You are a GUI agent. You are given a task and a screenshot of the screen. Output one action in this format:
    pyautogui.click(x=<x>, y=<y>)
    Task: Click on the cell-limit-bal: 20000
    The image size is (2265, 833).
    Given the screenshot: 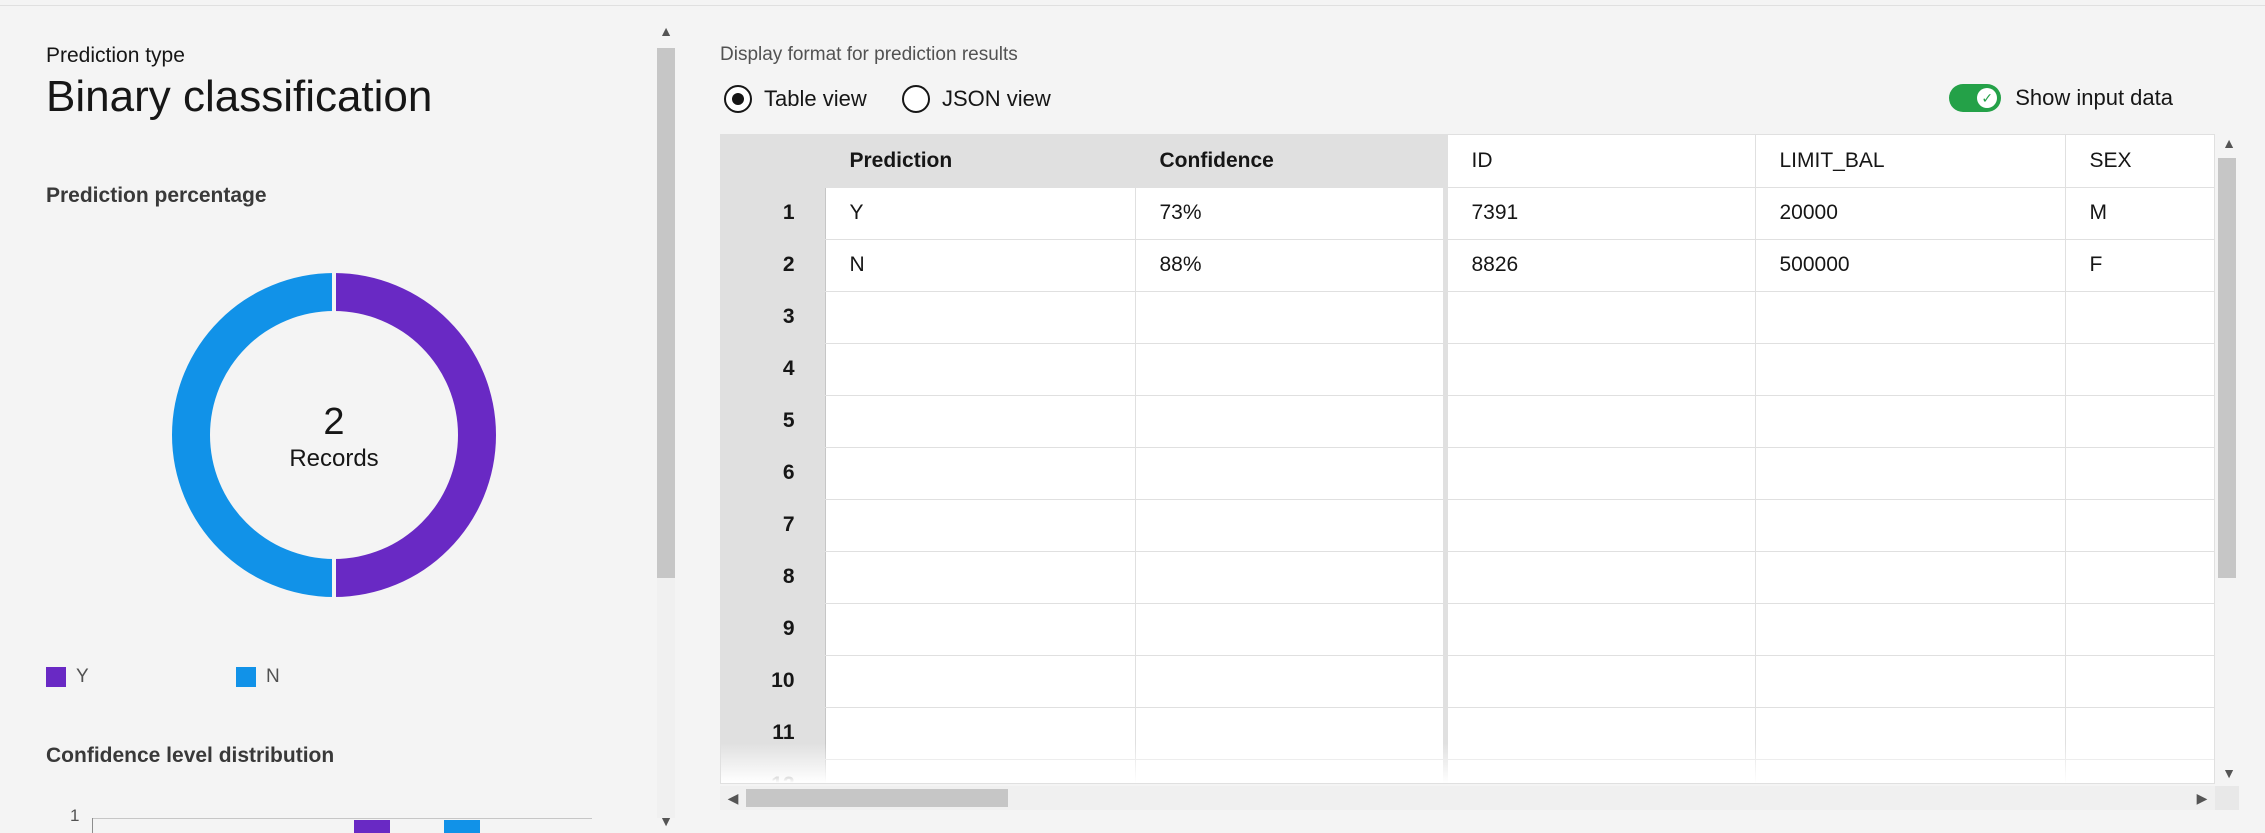 What is the action you would take?
    pyautogui.click(x=1910, y=213)
    